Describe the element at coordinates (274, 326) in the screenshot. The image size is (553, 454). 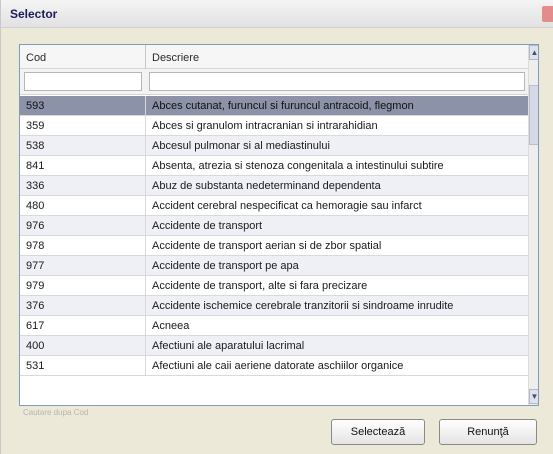
I see `table-row: 617 Acneea` at that location.